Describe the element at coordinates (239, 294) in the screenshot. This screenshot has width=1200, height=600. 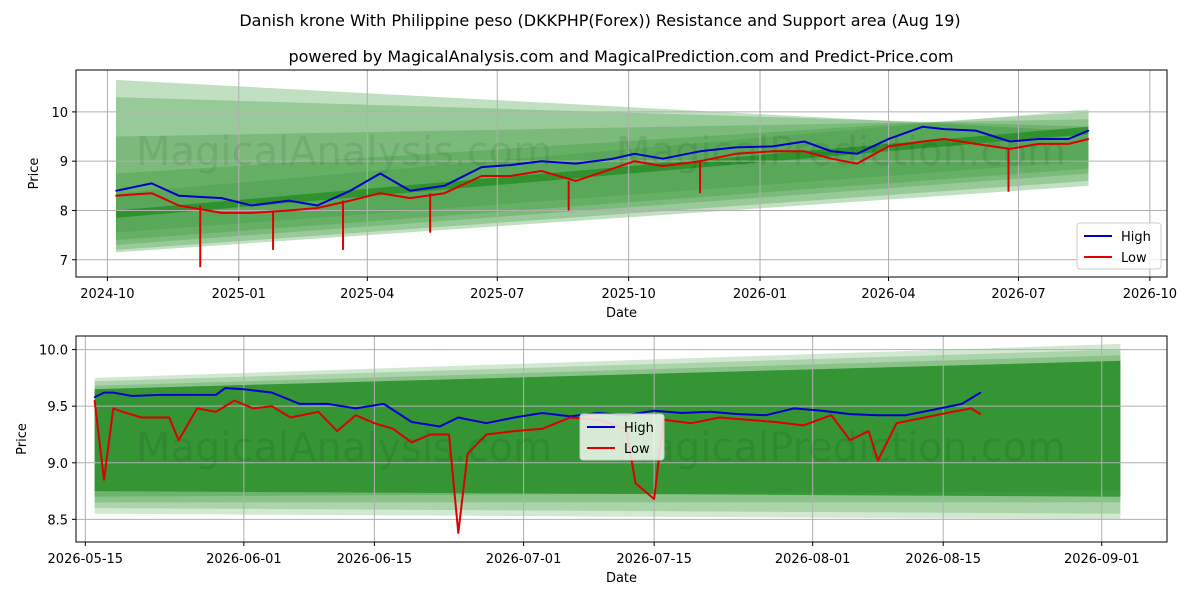
I see `x-tick-label: 2025-01` at that location.